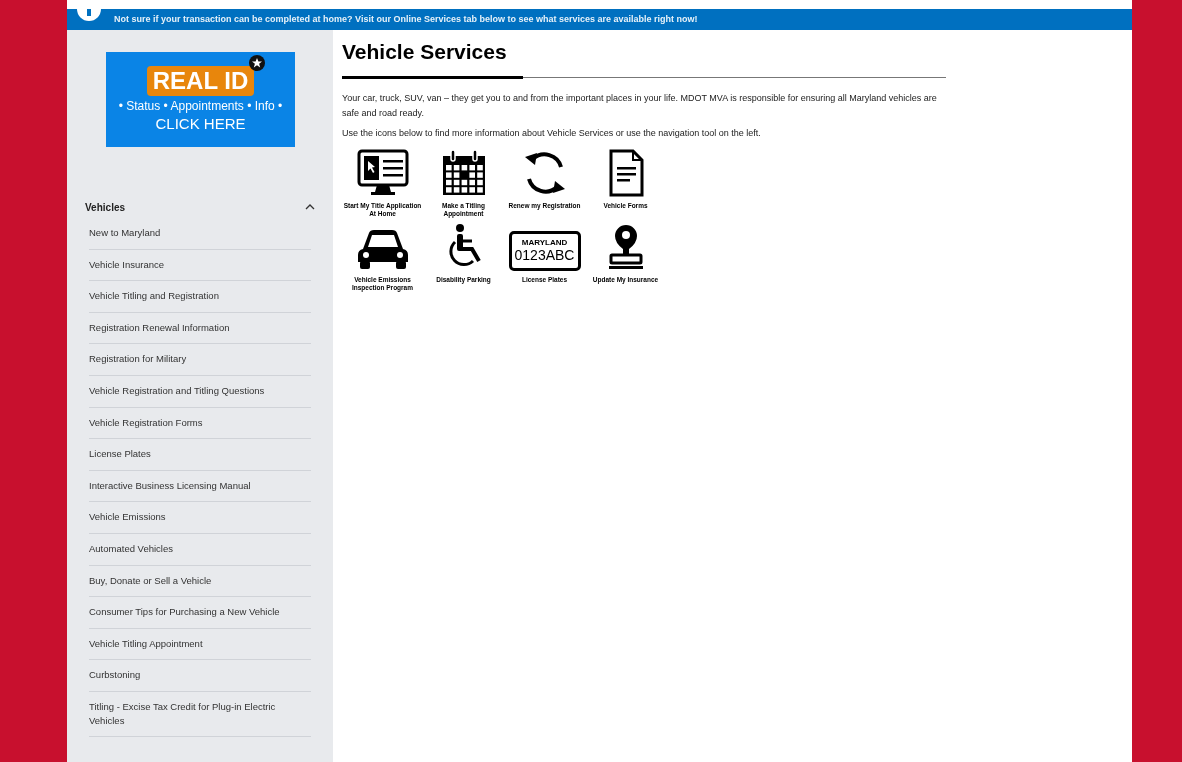 The image size is (1182, 762). I want to click on sidebar-link: Automated Vehicles, so click(200, 549).